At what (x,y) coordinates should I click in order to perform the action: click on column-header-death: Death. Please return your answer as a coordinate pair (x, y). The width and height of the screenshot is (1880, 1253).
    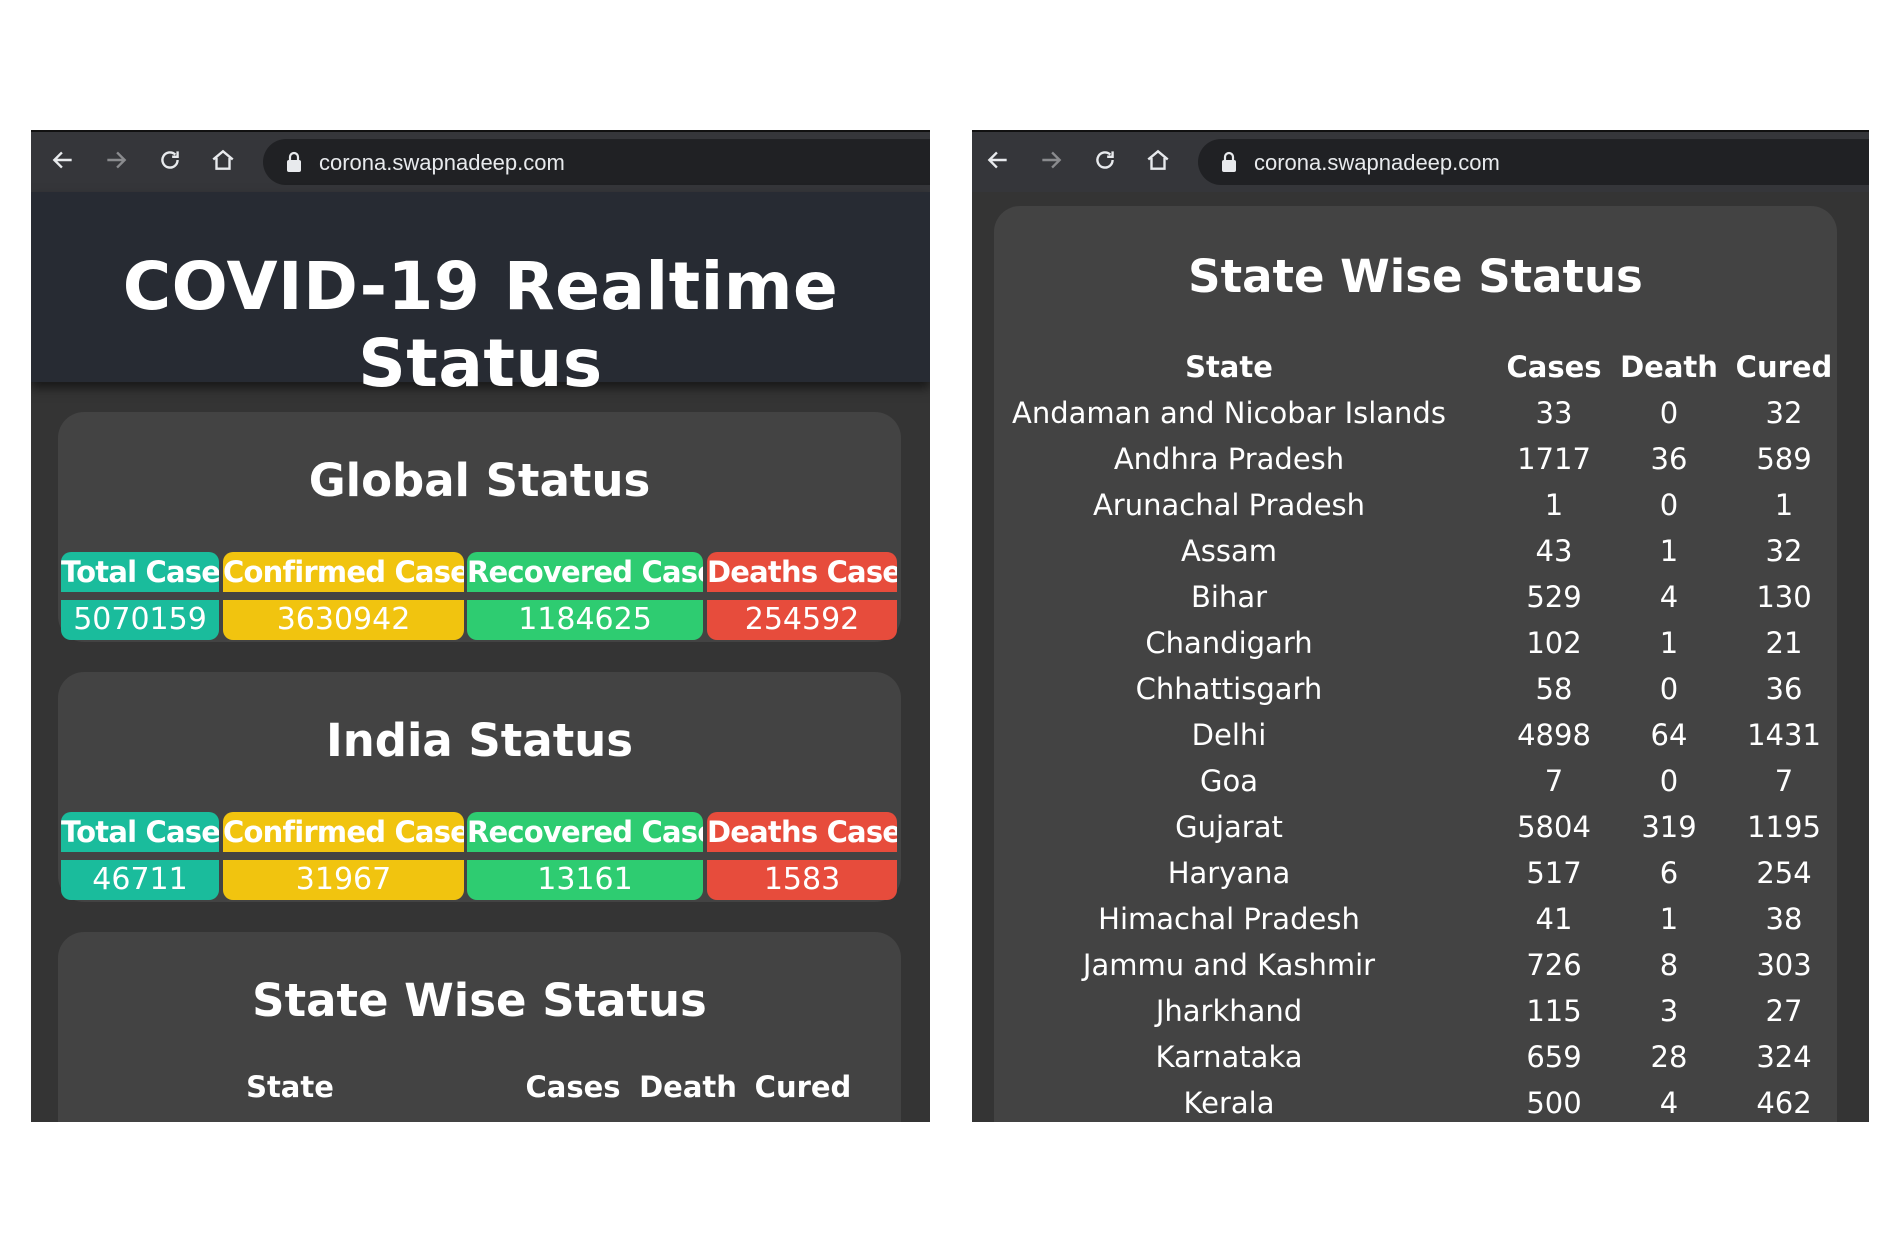
    Looking at the image, I should click on (1669, 367).